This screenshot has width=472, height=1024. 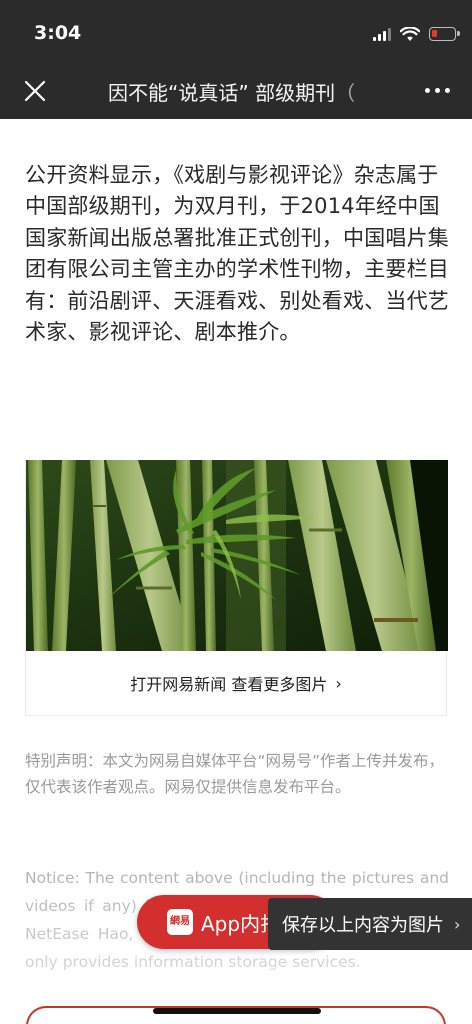 What do you see at coordinates (229, 684) in the screenshot?
I see `image-caption-text: 打开网易新闻 查看更多图片` at bounding box center [229, 684].